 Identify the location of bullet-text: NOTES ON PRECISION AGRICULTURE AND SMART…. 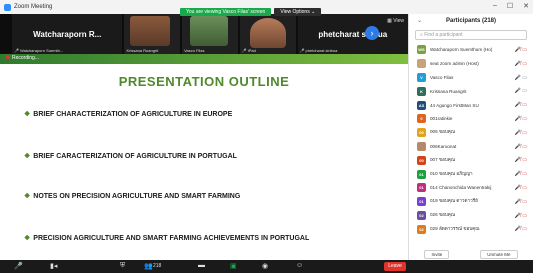
(137, 196).